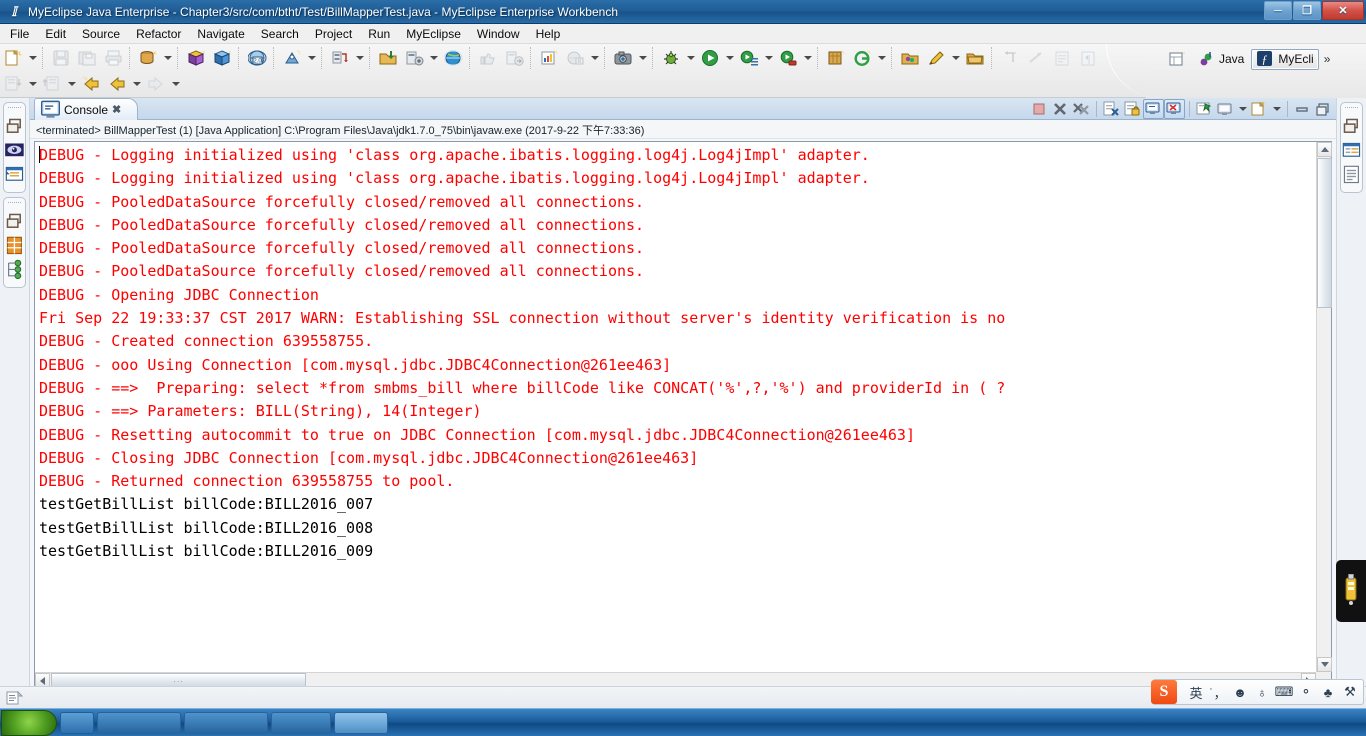 This screenshot has height=736, width=1366. Describe the element at coordinates (257, 58) in the screenshot. I see `new-web20-project-button: 2.0` at that location.